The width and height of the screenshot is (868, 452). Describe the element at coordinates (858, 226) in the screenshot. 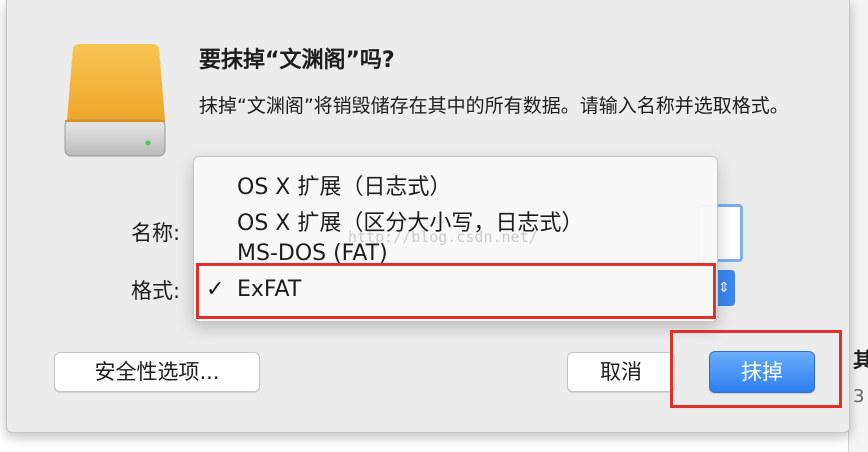

I see `background-window` at that location.